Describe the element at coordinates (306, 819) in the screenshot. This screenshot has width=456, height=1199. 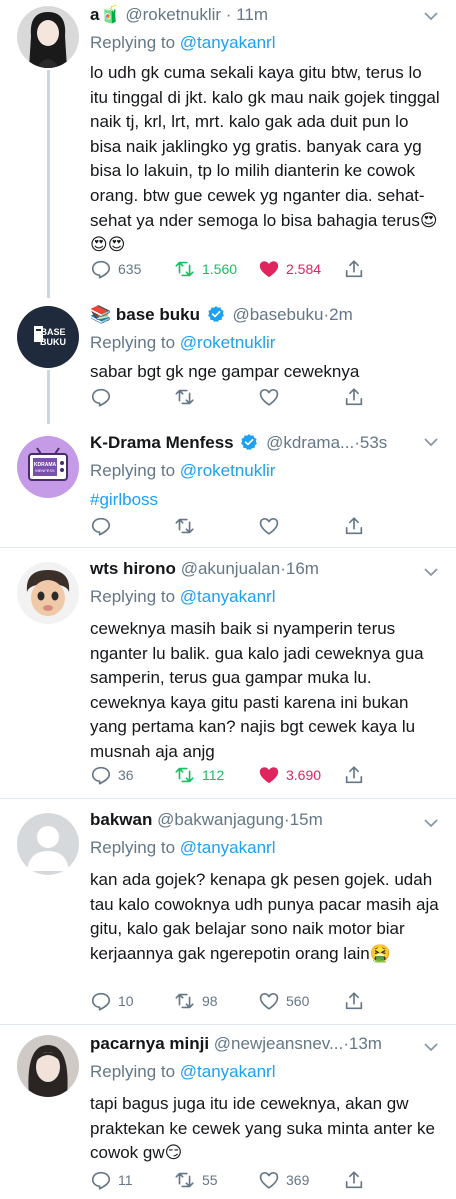
I see `timestamp: 15m` at that location.